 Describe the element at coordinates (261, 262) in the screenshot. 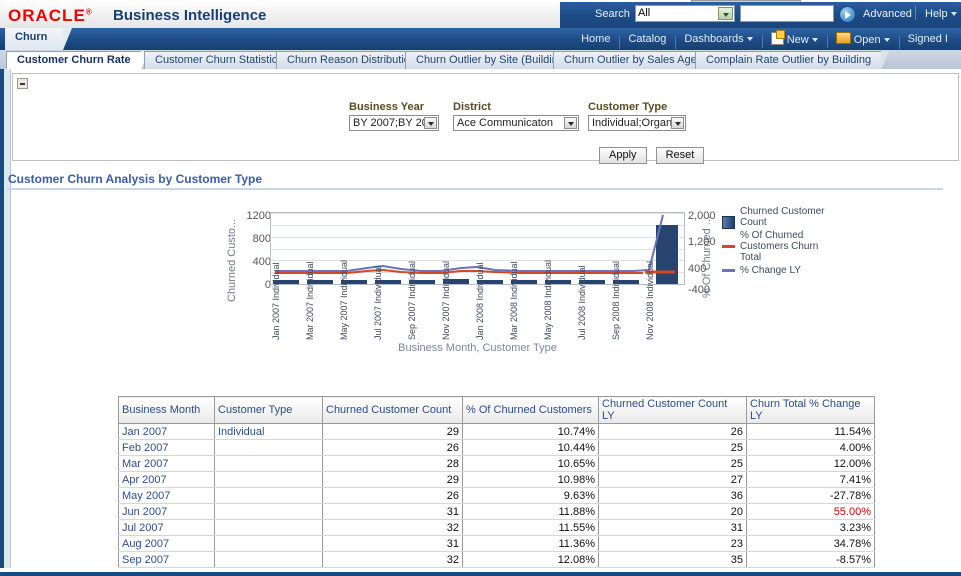

I see `y-tick-400: 400` at that location.